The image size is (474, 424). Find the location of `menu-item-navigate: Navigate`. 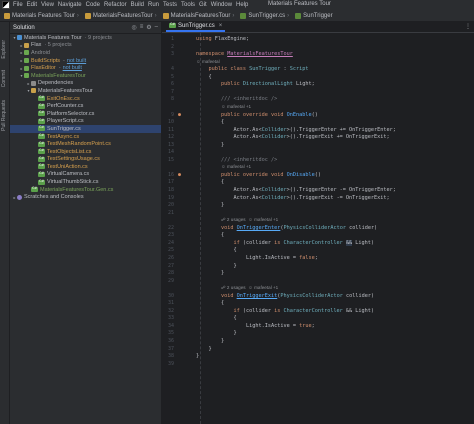

menu-item-navigate: Navigate is located at coordinates (70, 5).